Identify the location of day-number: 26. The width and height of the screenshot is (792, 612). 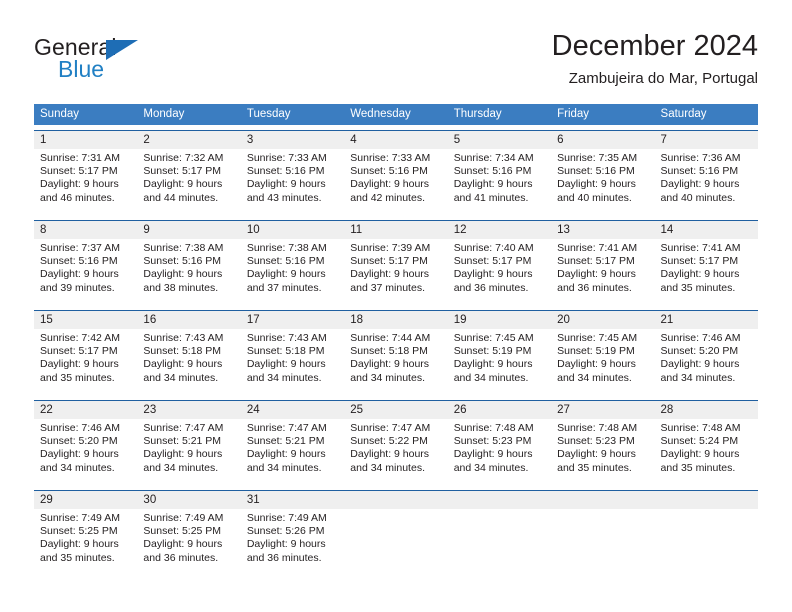
(499, 410).